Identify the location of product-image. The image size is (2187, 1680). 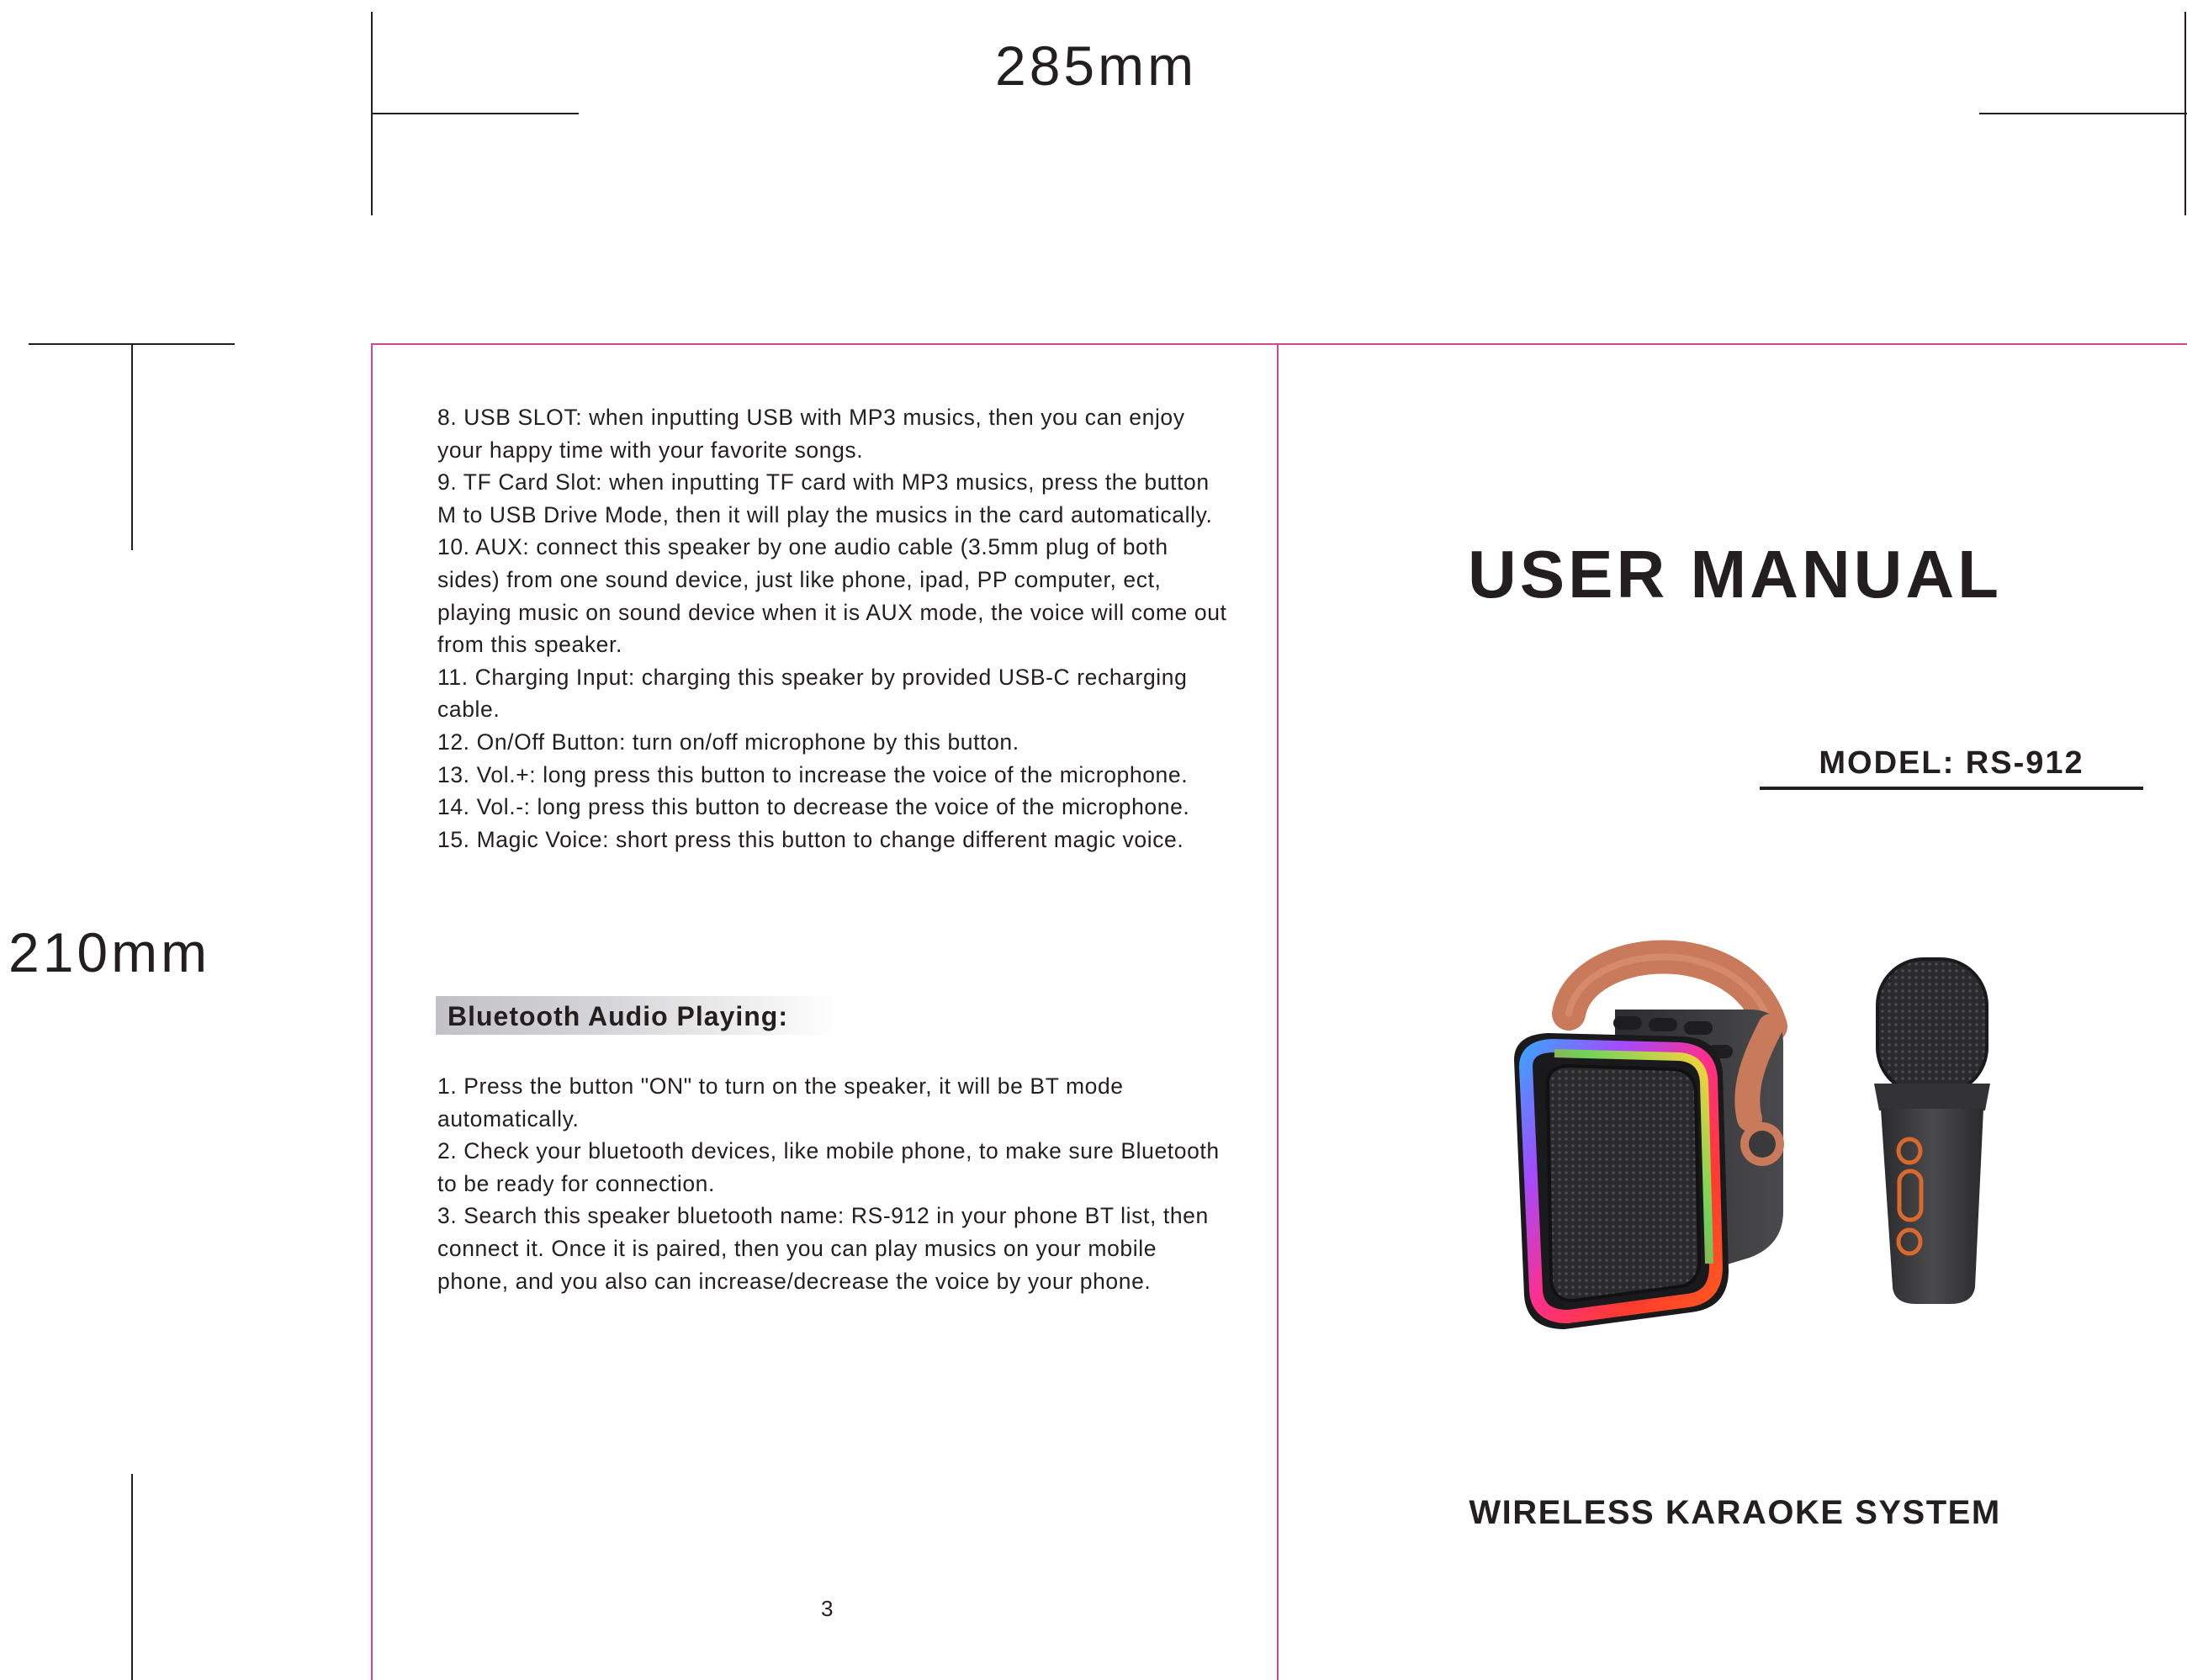
(1752, 1134).